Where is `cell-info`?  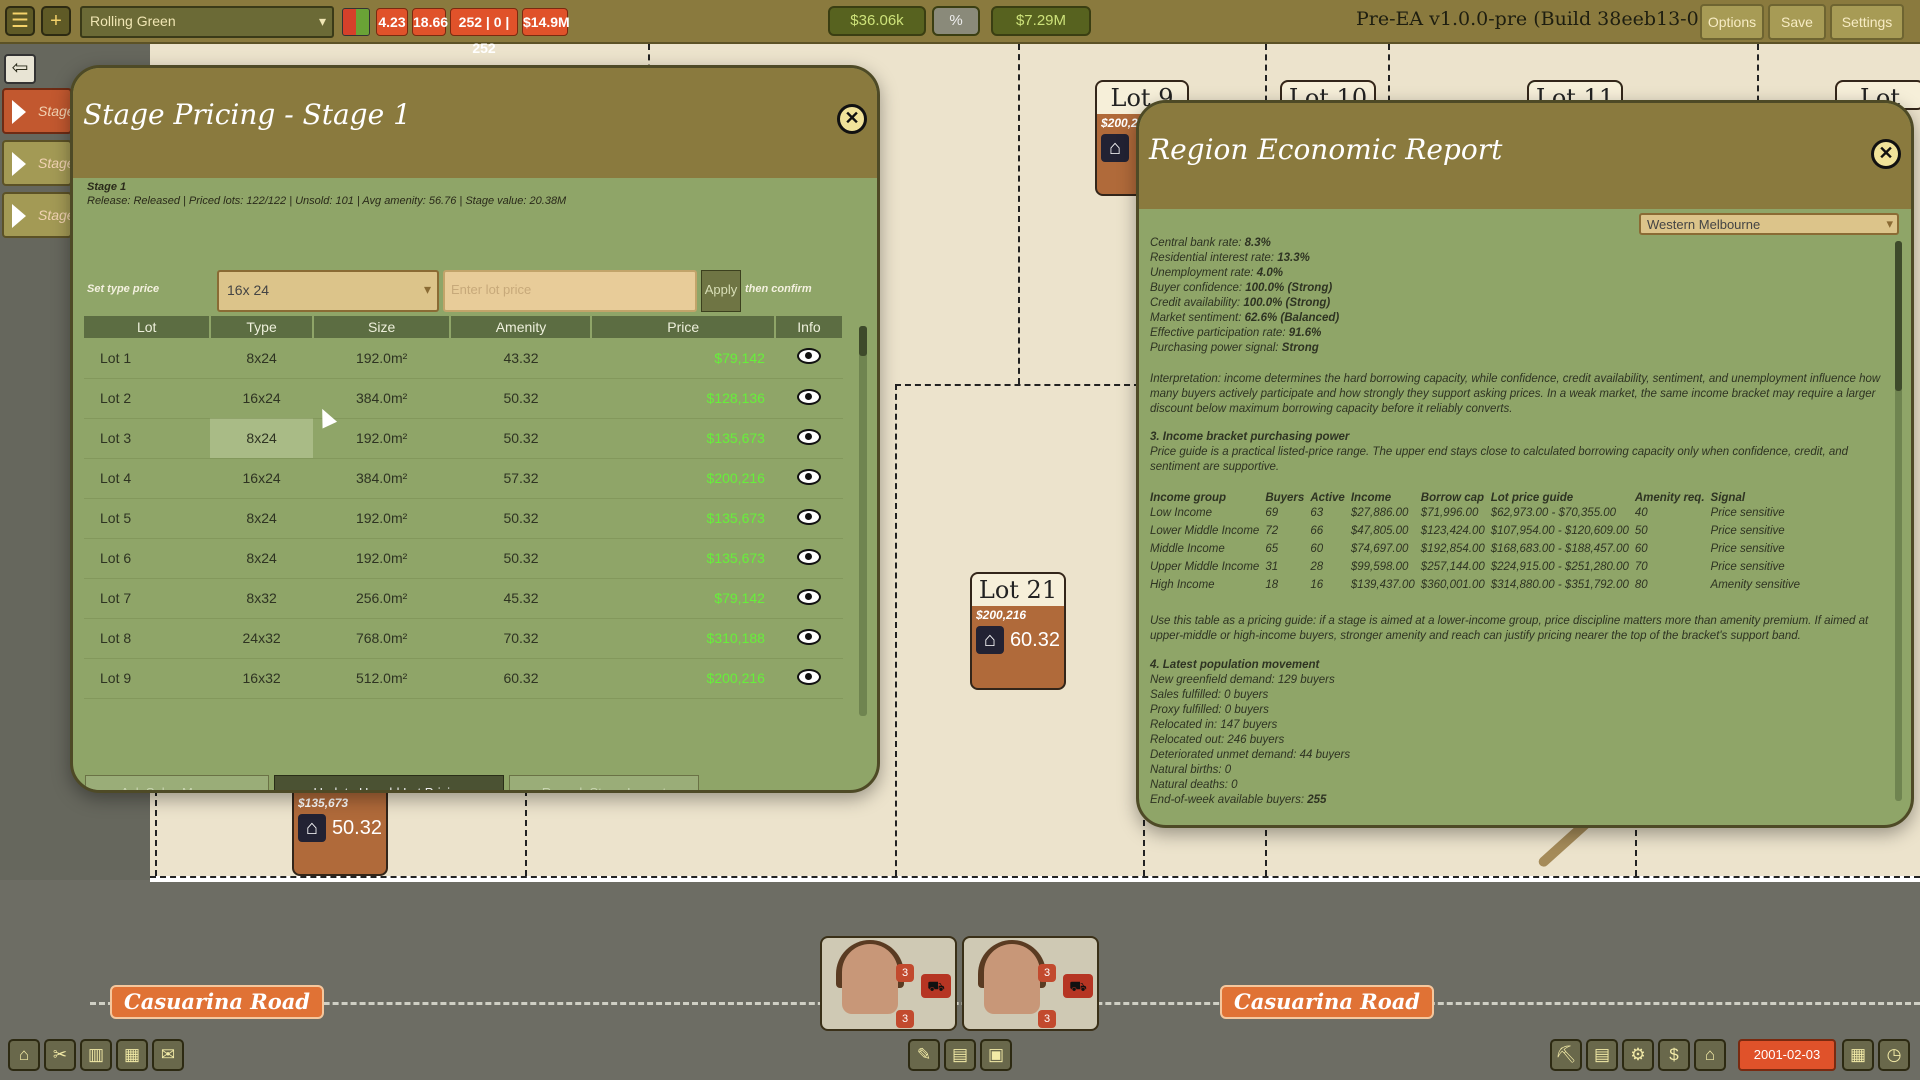 cell-info is located at coordinates (808, 398).